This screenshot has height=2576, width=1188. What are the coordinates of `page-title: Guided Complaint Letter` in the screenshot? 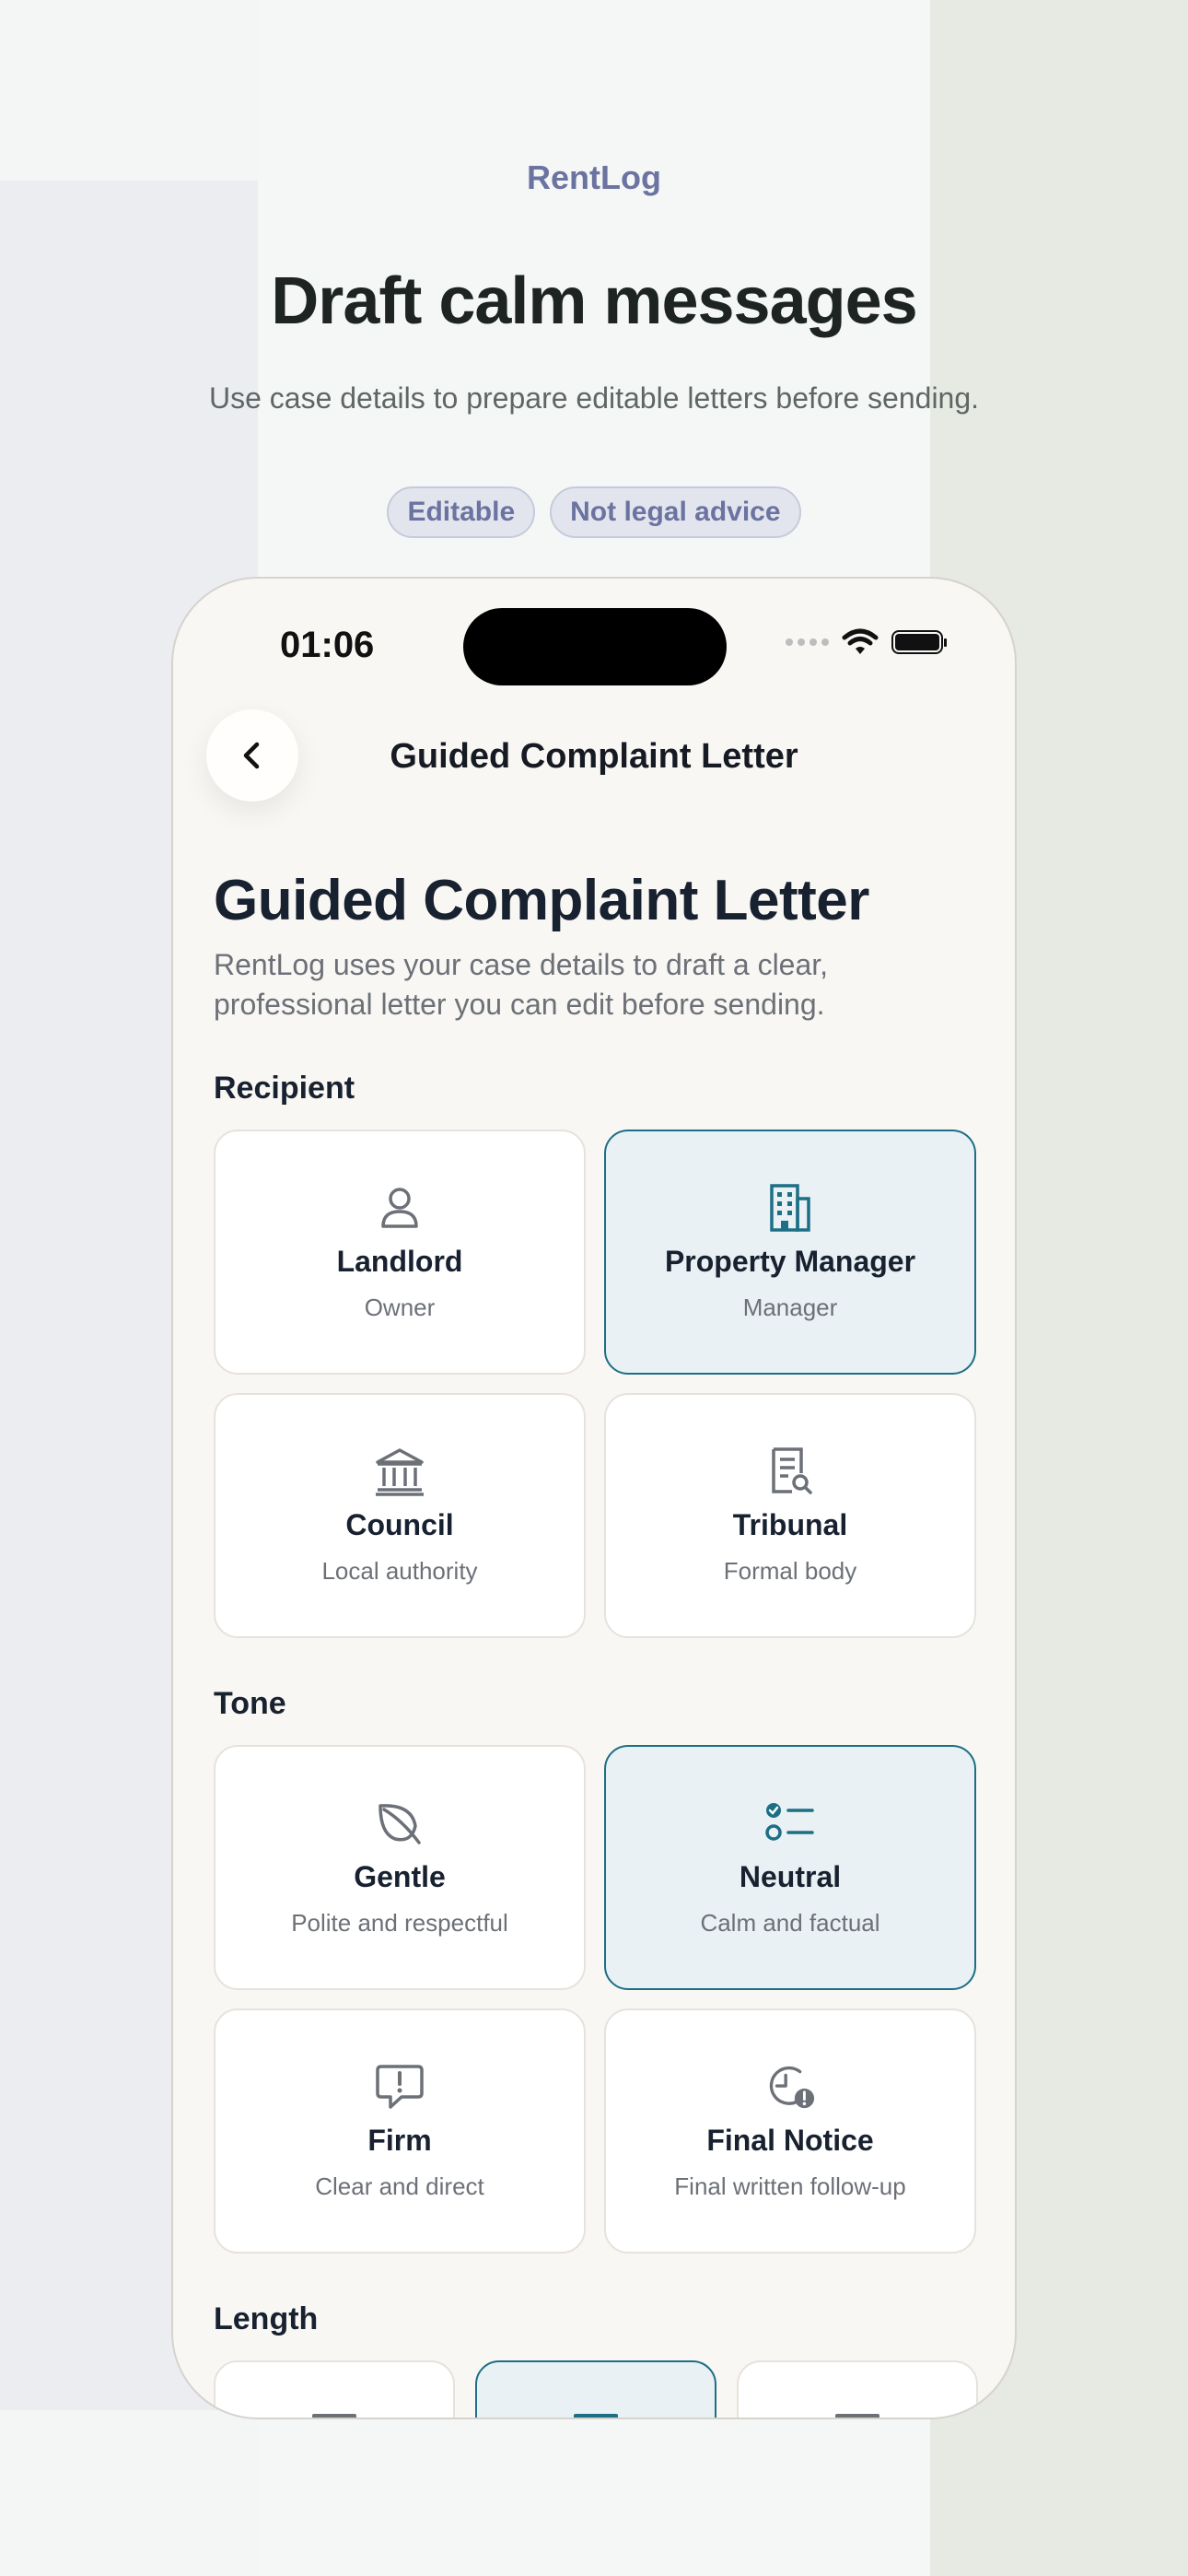 It's located at (541, 901).